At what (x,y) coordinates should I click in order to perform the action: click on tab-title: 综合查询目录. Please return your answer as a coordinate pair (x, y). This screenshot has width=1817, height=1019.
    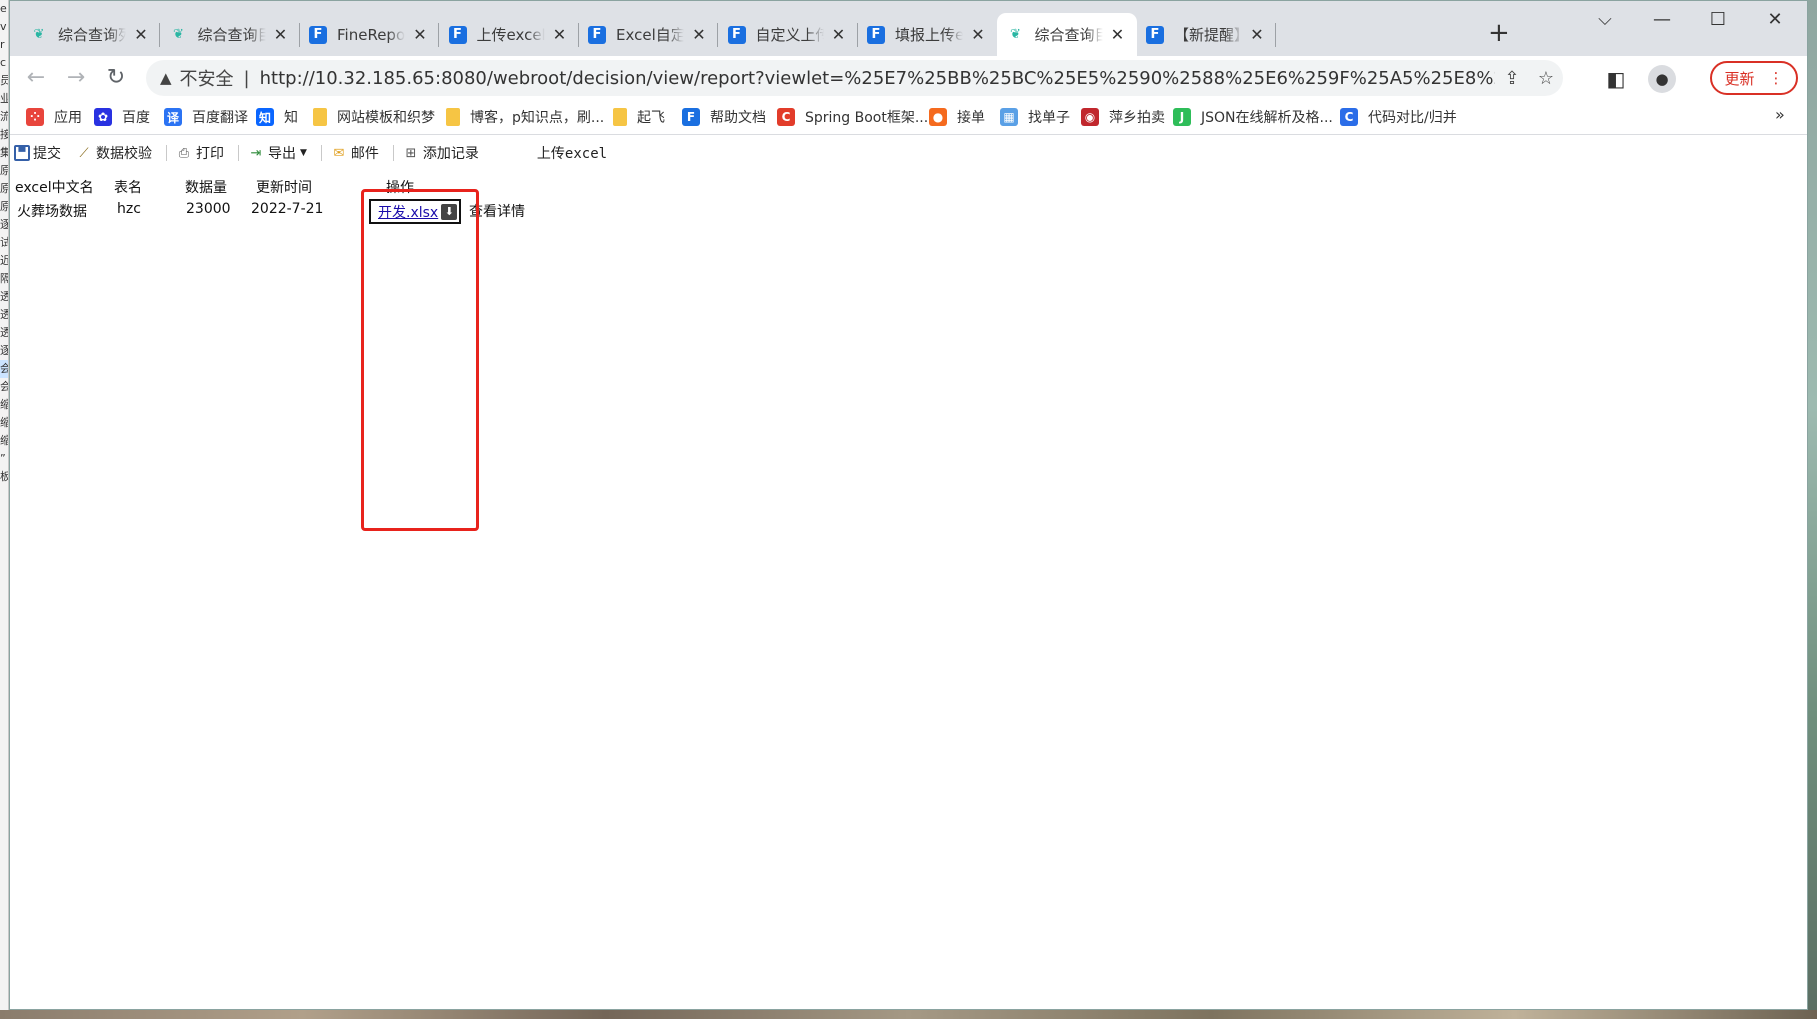
    Looking at the image, I should click on (1068, 35).